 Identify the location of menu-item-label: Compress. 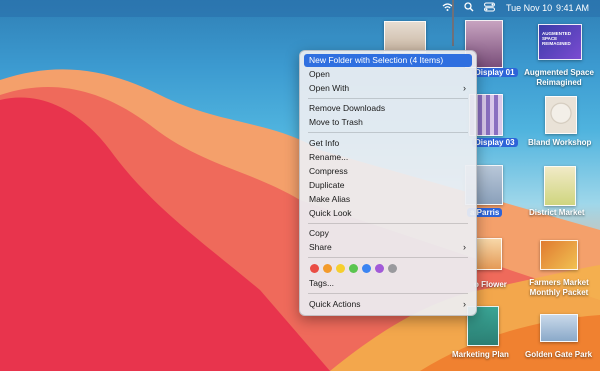
(328, 171).